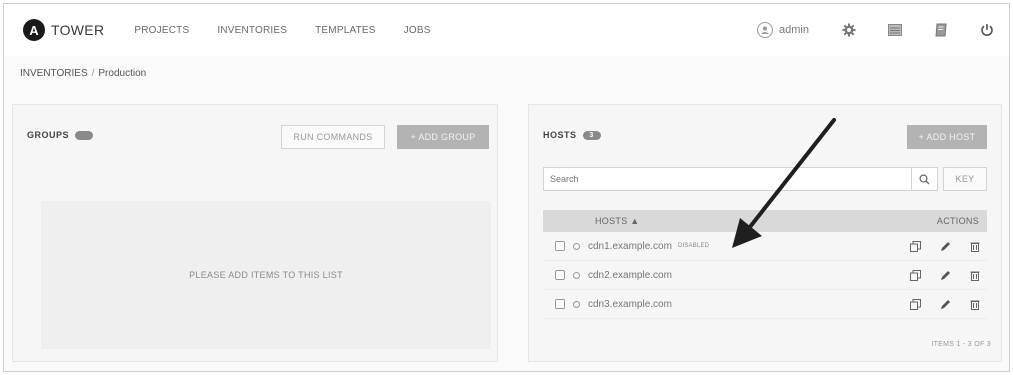  Describe the element at coordinates (630, 304) in the screenshot. I see `host-name: cdn3.example.com` at that location.